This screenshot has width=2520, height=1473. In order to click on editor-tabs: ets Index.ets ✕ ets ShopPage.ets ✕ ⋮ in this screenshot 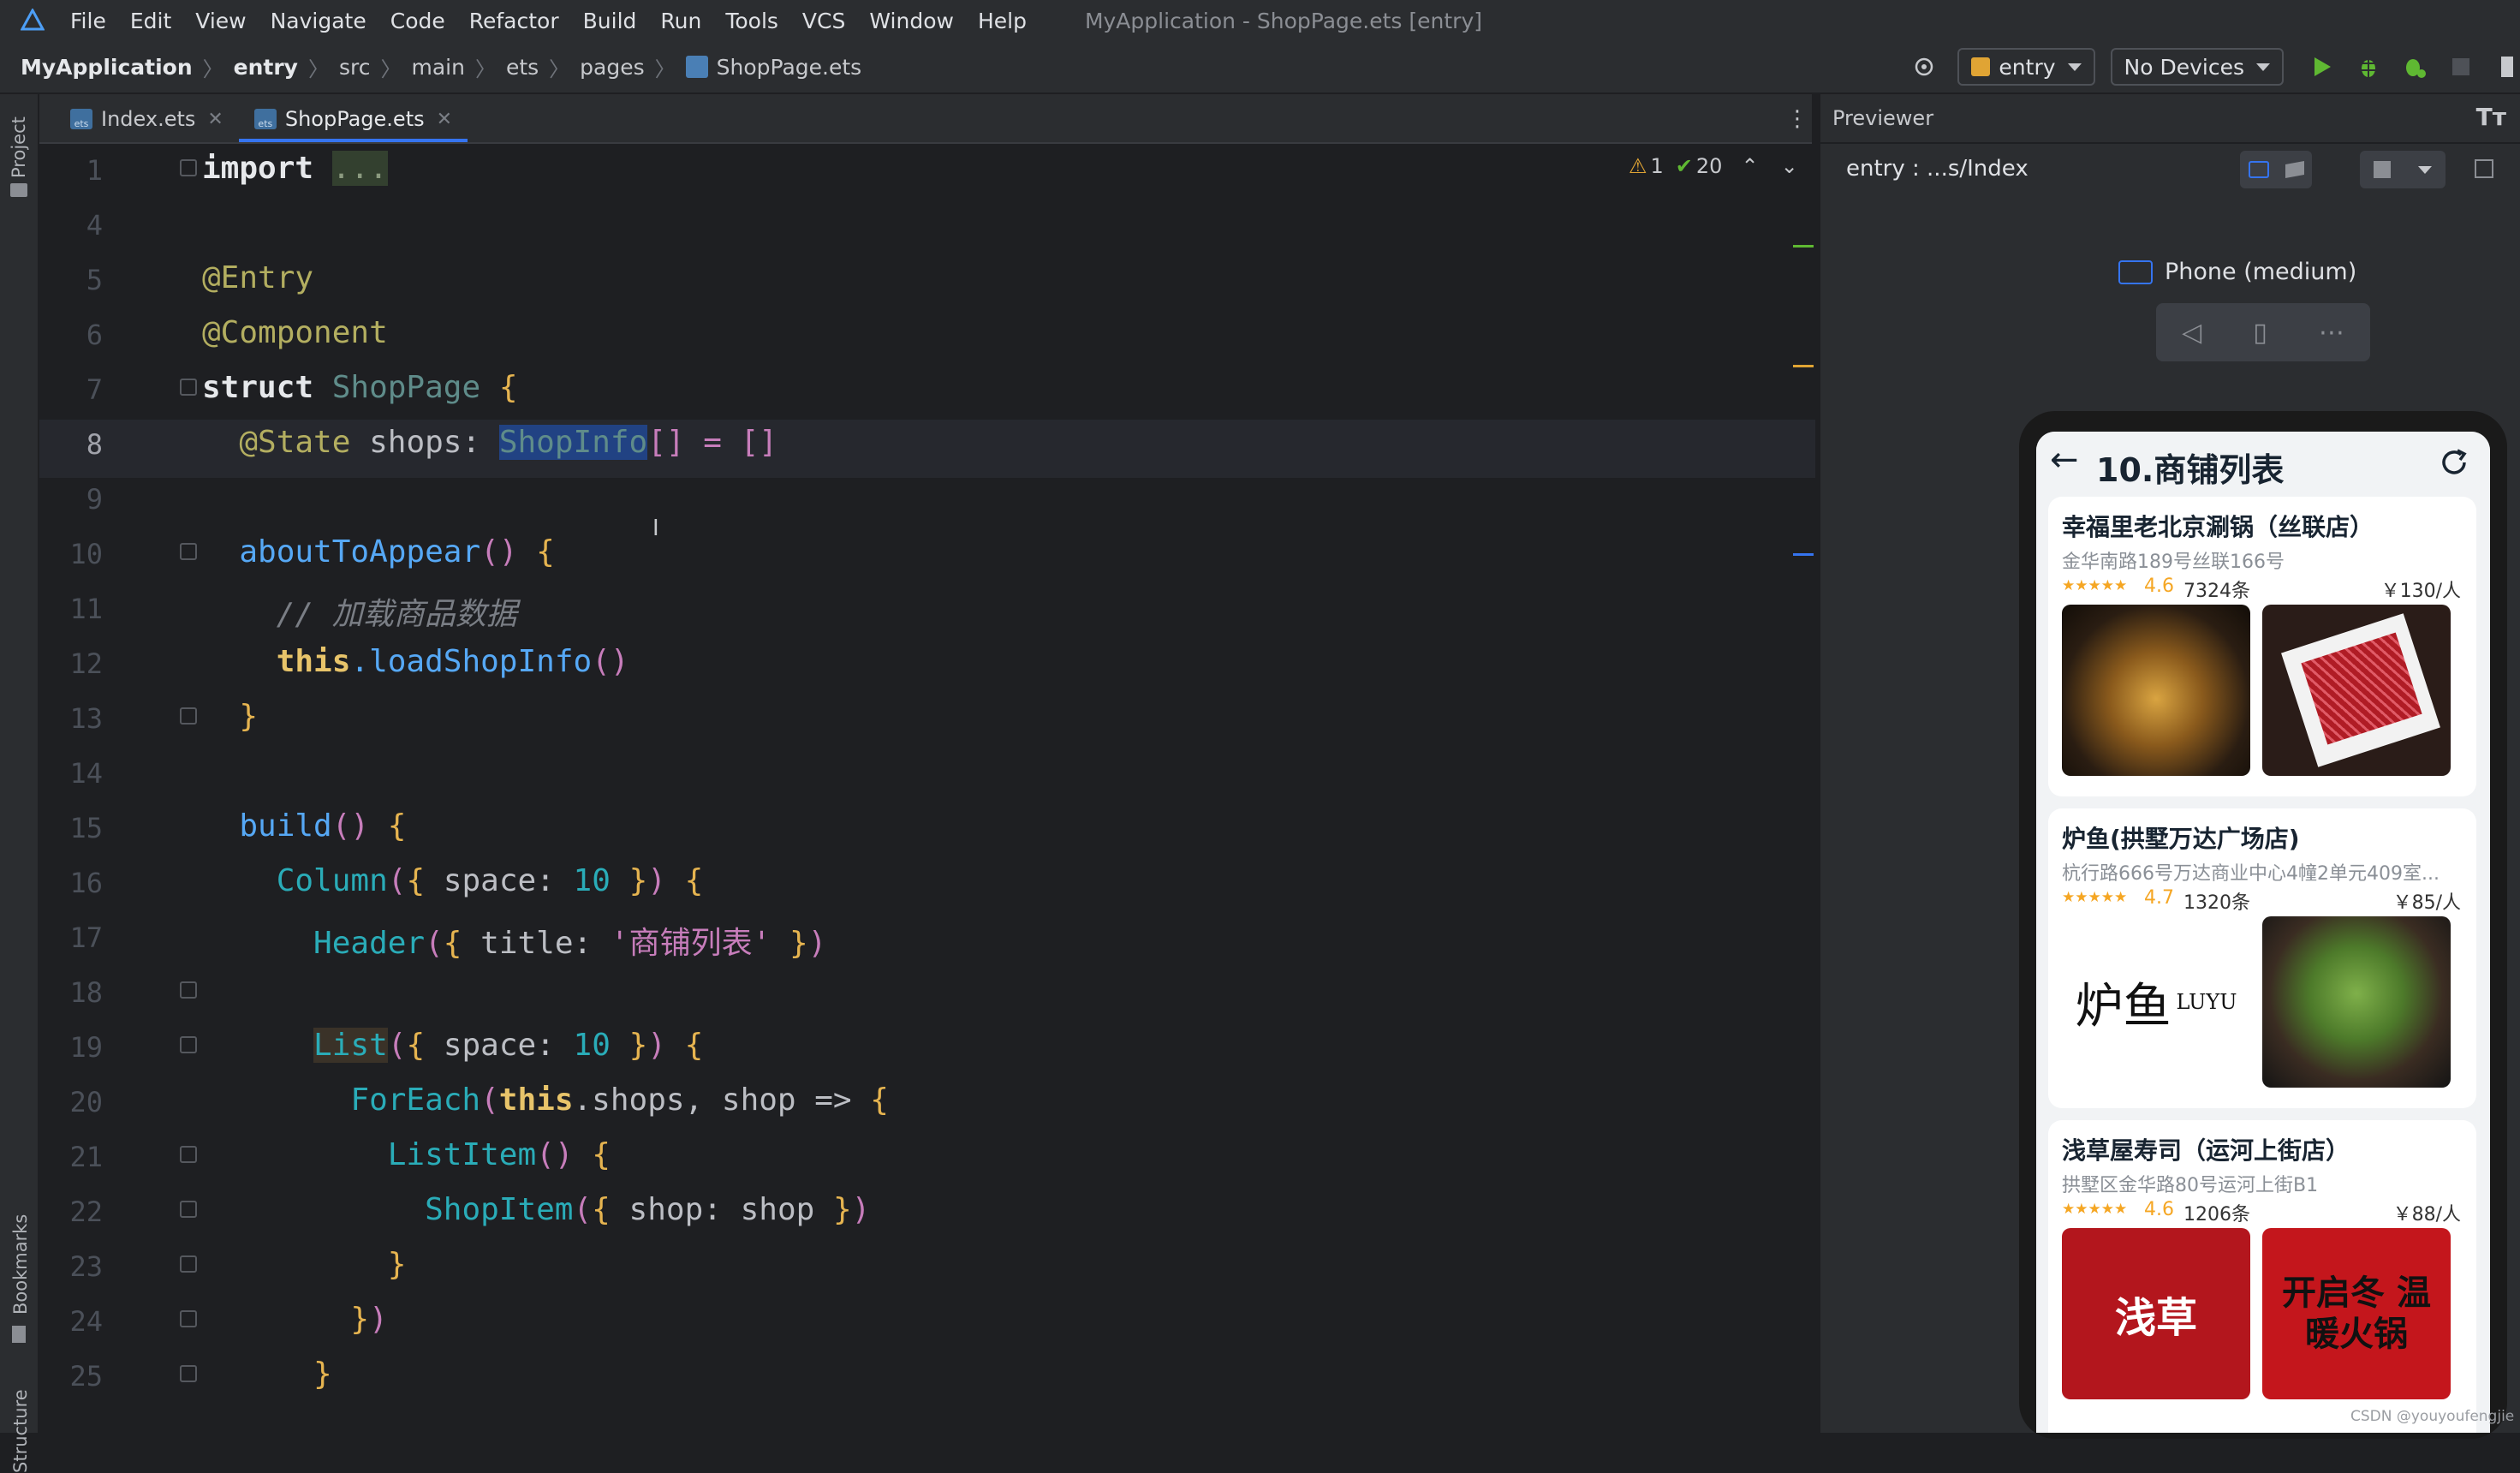, I will do `click(926, 119)`.